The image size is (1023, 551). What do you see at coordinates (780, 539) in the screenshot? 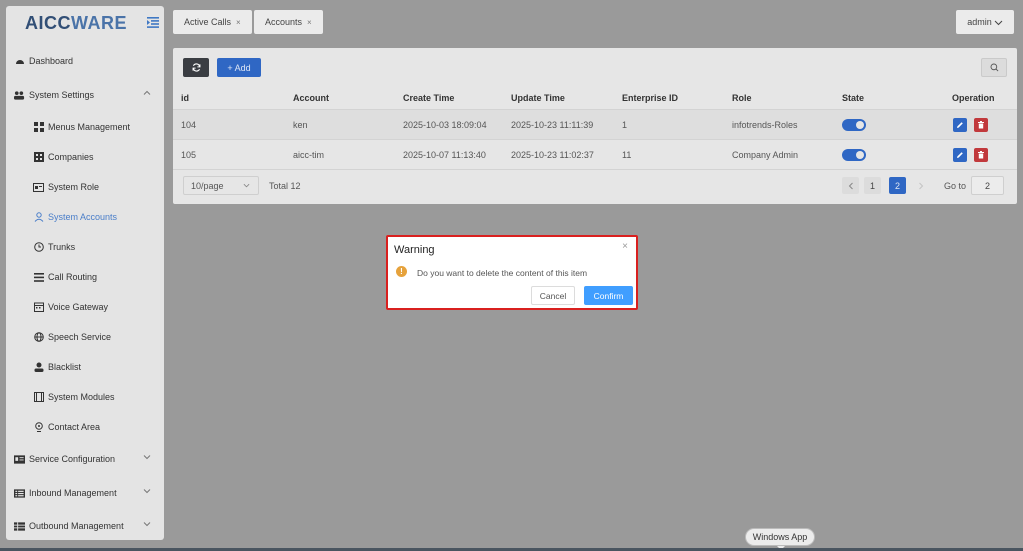
I see `windows-app-tooltip: Windows App` at bounding box center [780, 539].